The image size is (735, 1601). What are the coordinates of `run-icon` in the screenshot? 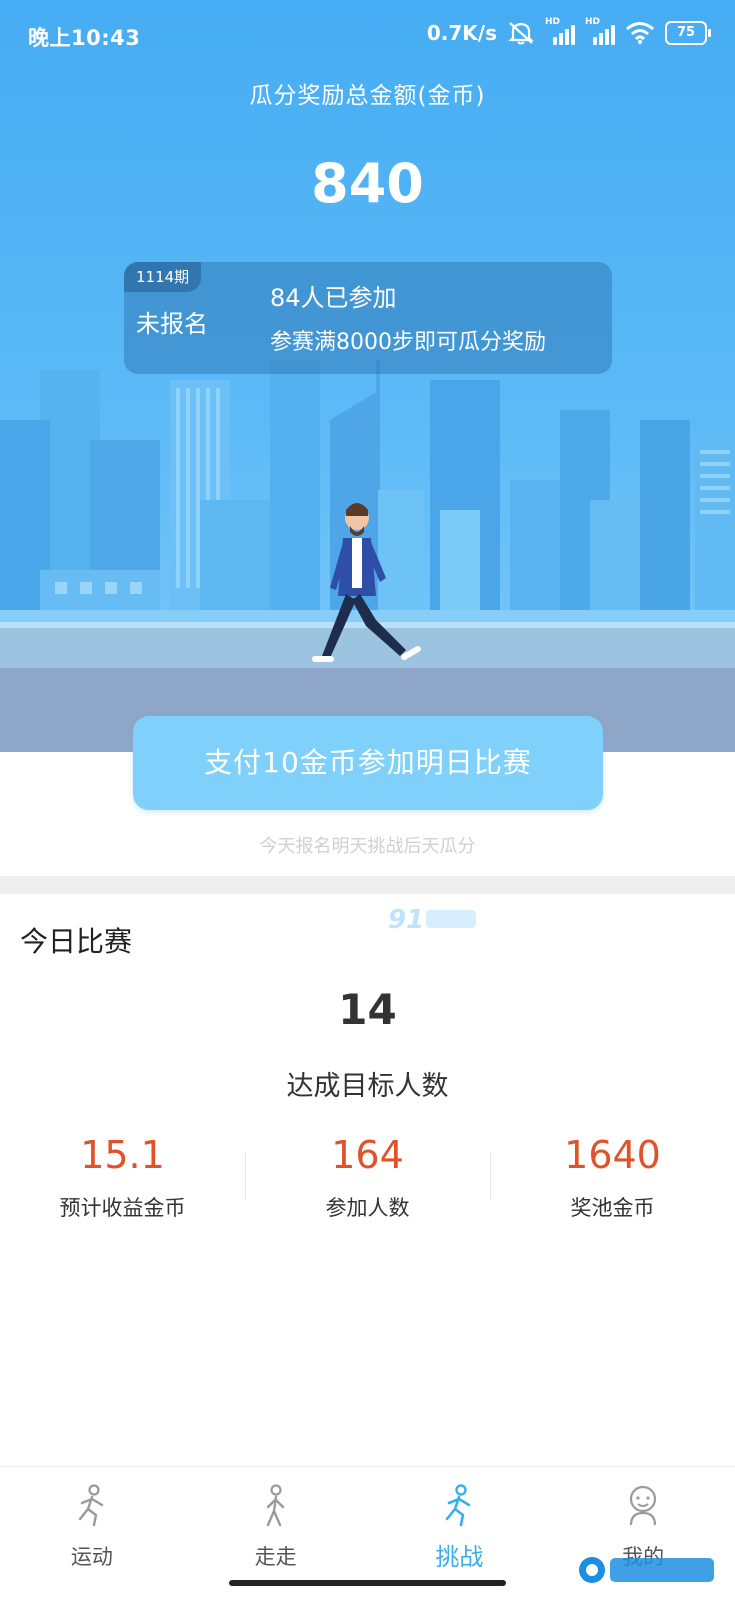 It's located at (91, 1505).